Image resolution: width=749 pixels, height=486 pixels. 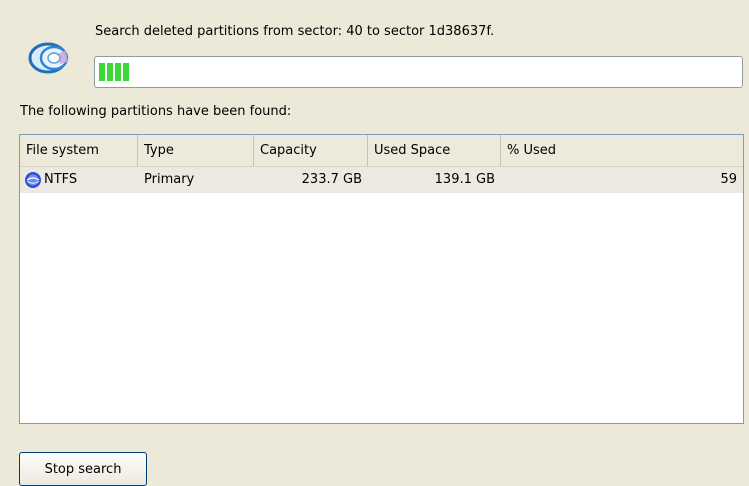 I want to click on cell-percent-used: 59, so click(x=728, y=179).